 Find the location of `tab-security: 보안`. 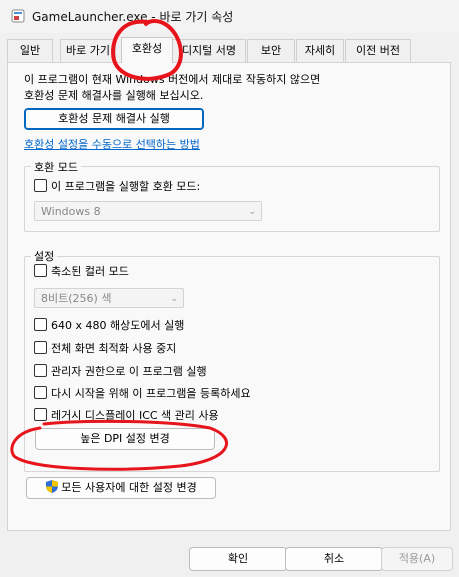

tab-security: 보안 is located at coordinates (271, 50).